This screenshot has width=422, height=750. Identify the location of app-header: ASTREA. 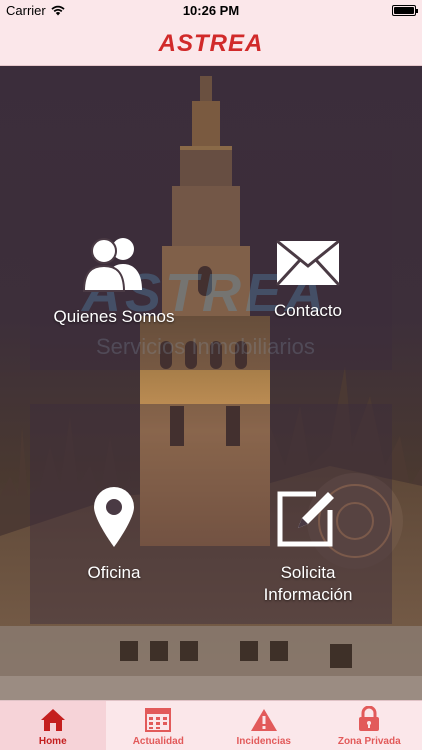
(211, 44).